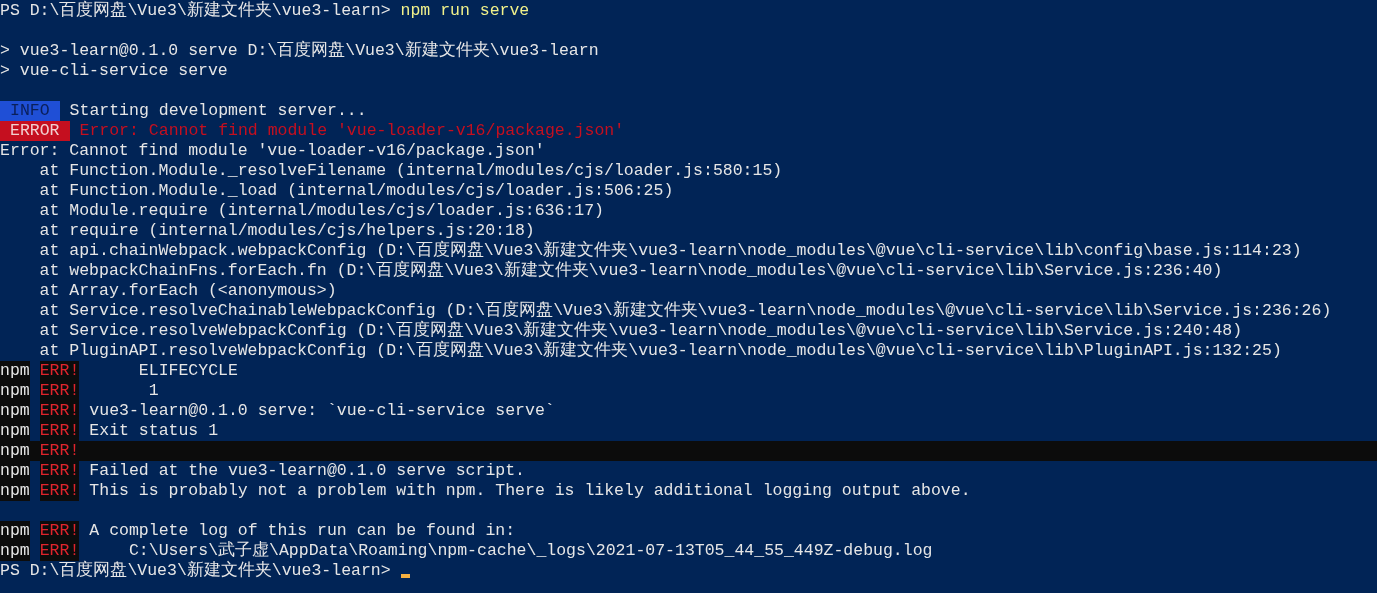 Image resolution: width=1377 pixels, height=593 pixels. What do you see at coordinates (307, 471) in the screenshot?
I see `error-message: Failed at the vue3-learn@0.1.0 serve script.` at bounding box center [307, 471].